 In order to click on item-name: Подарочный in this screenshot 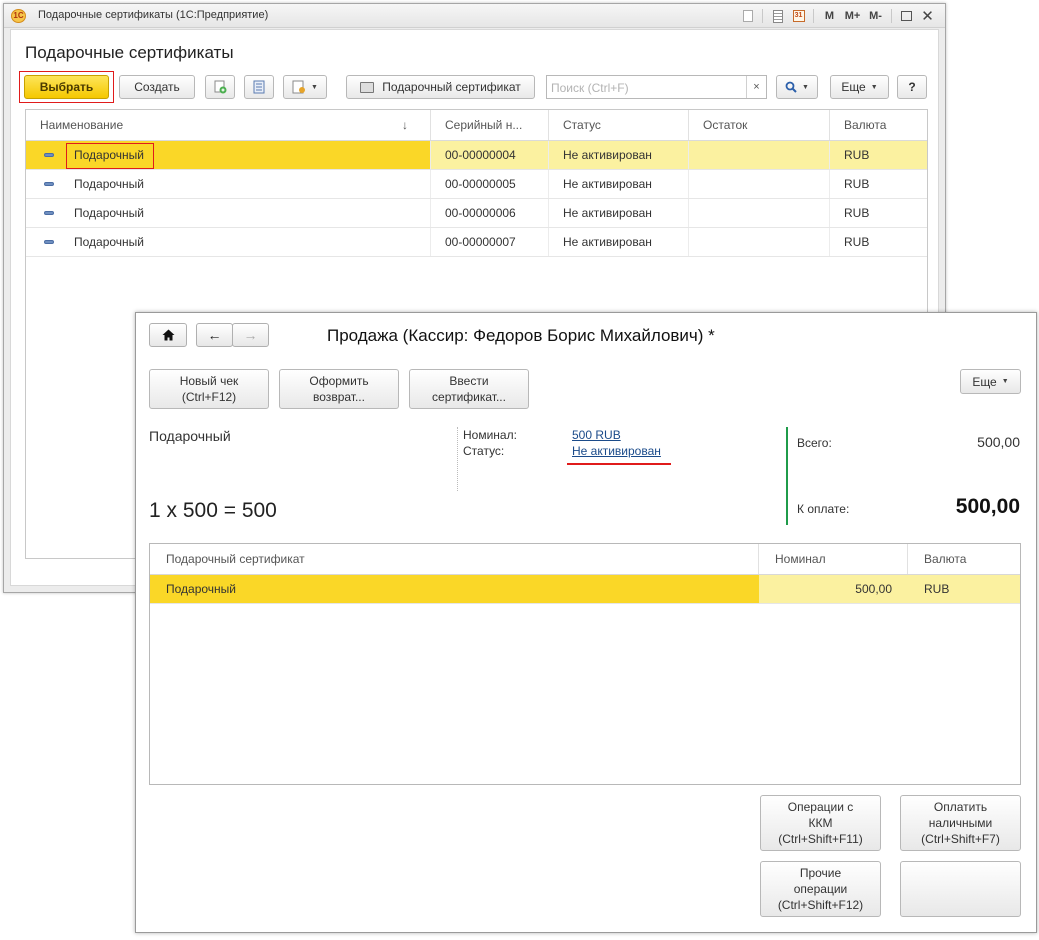, I will do `click(190, 436)`.